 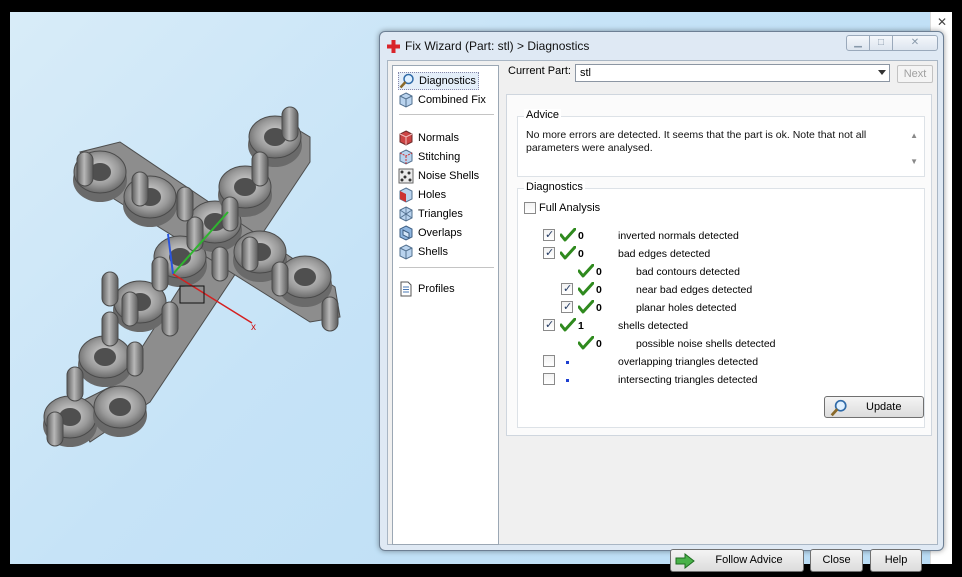 I want to click on scroll-up-icon: ▲, so click(x=914, y=135).